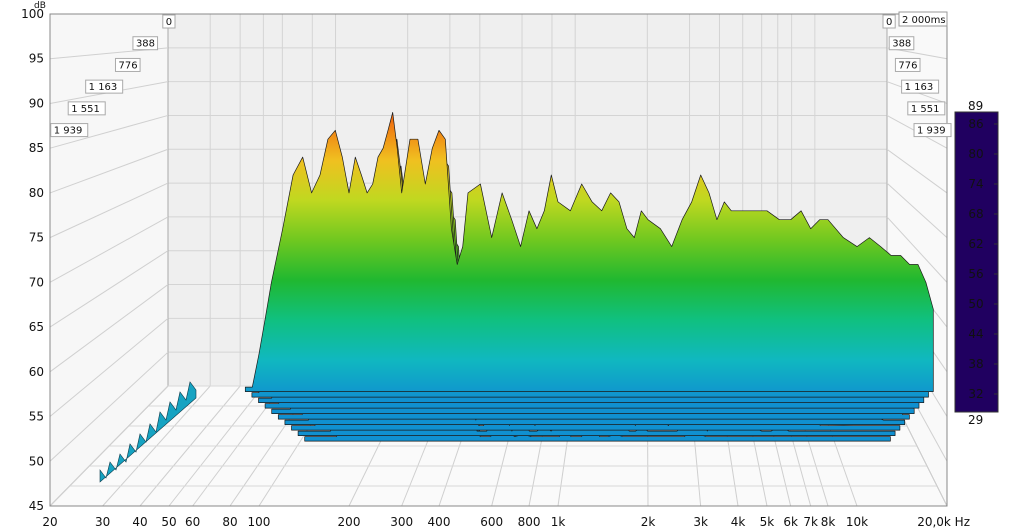 This screenshot has width=1035, height=531. I want to click on x-tick-label: 200, so click(349, 522).